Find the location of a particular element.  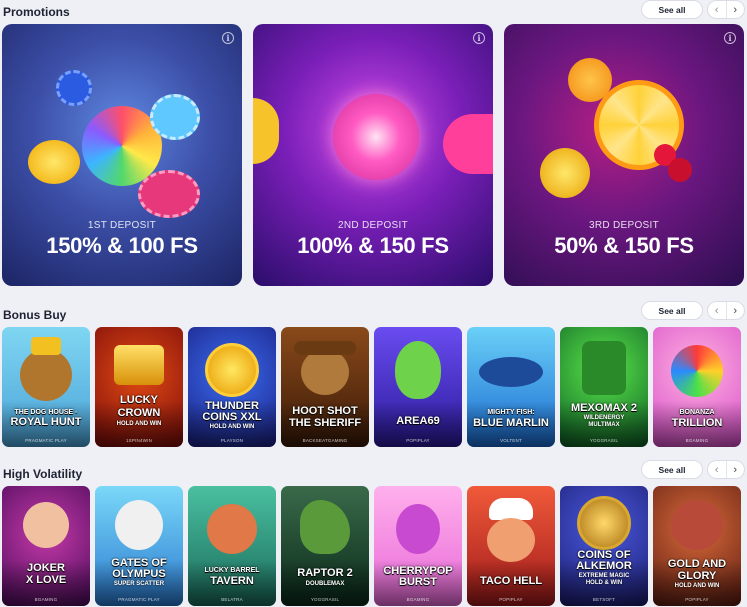

high-volatility-title: High Volatility is located at coordinates (43, 474).